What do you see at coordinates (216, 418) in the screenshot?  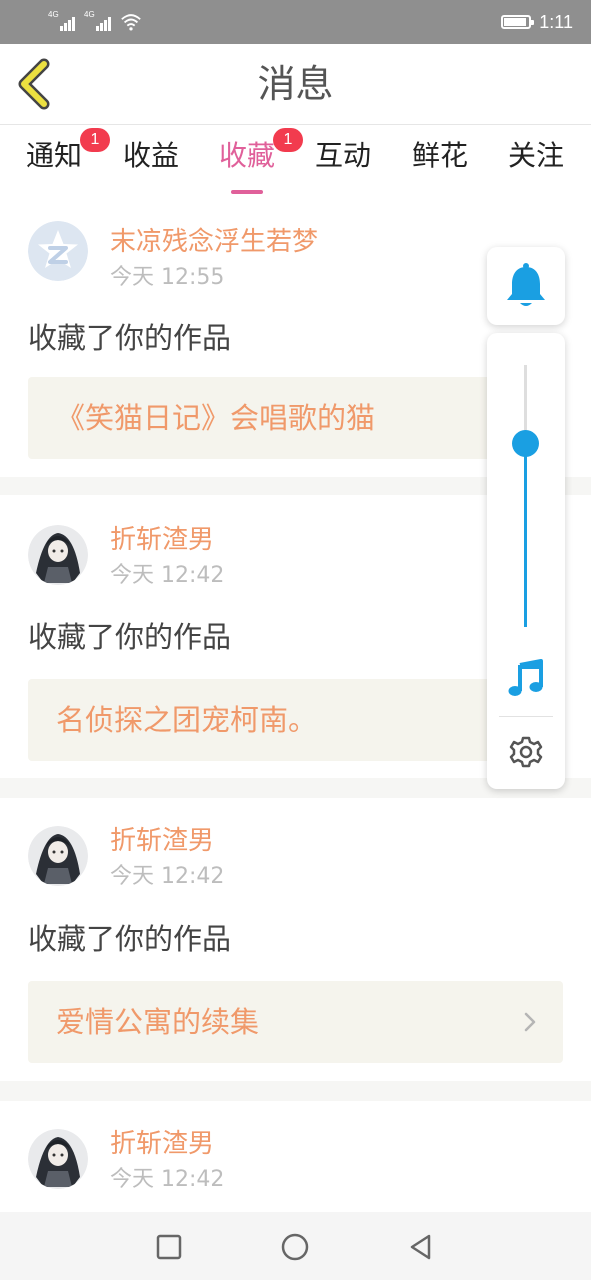 I see `work-title: 《笑猫日记》会唱歌的猫` at bounding box center [216, 418].